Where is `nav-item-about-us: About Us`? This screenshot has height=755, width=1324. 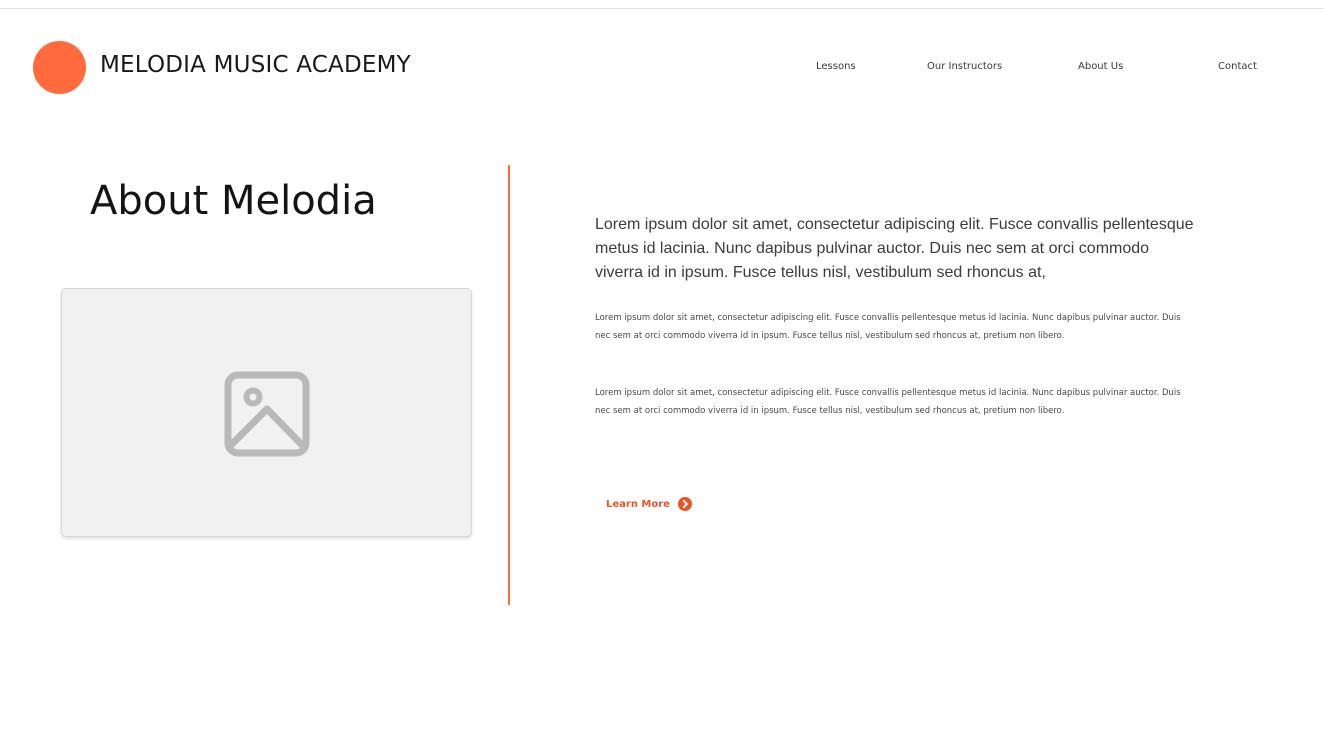
nav-item-about-us: About Us is located at coordinates (1100, 66).